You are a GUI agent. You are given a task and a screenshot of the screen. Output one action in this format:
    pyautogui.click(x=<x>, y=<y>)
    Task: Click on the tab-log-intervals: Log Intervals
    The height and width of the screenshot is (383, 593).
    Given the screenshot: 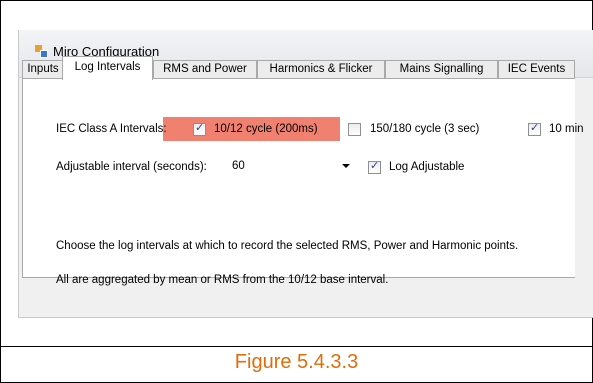 What is the action you would take?
    pyautogui.click(x=107, y=68)
    